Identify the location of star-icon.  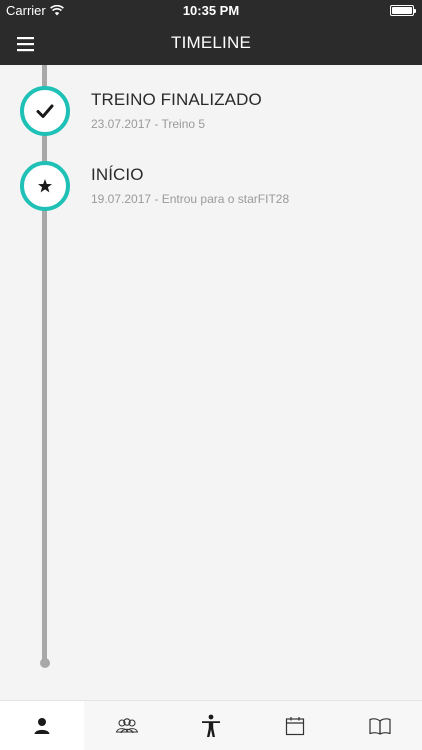
(45, 186).